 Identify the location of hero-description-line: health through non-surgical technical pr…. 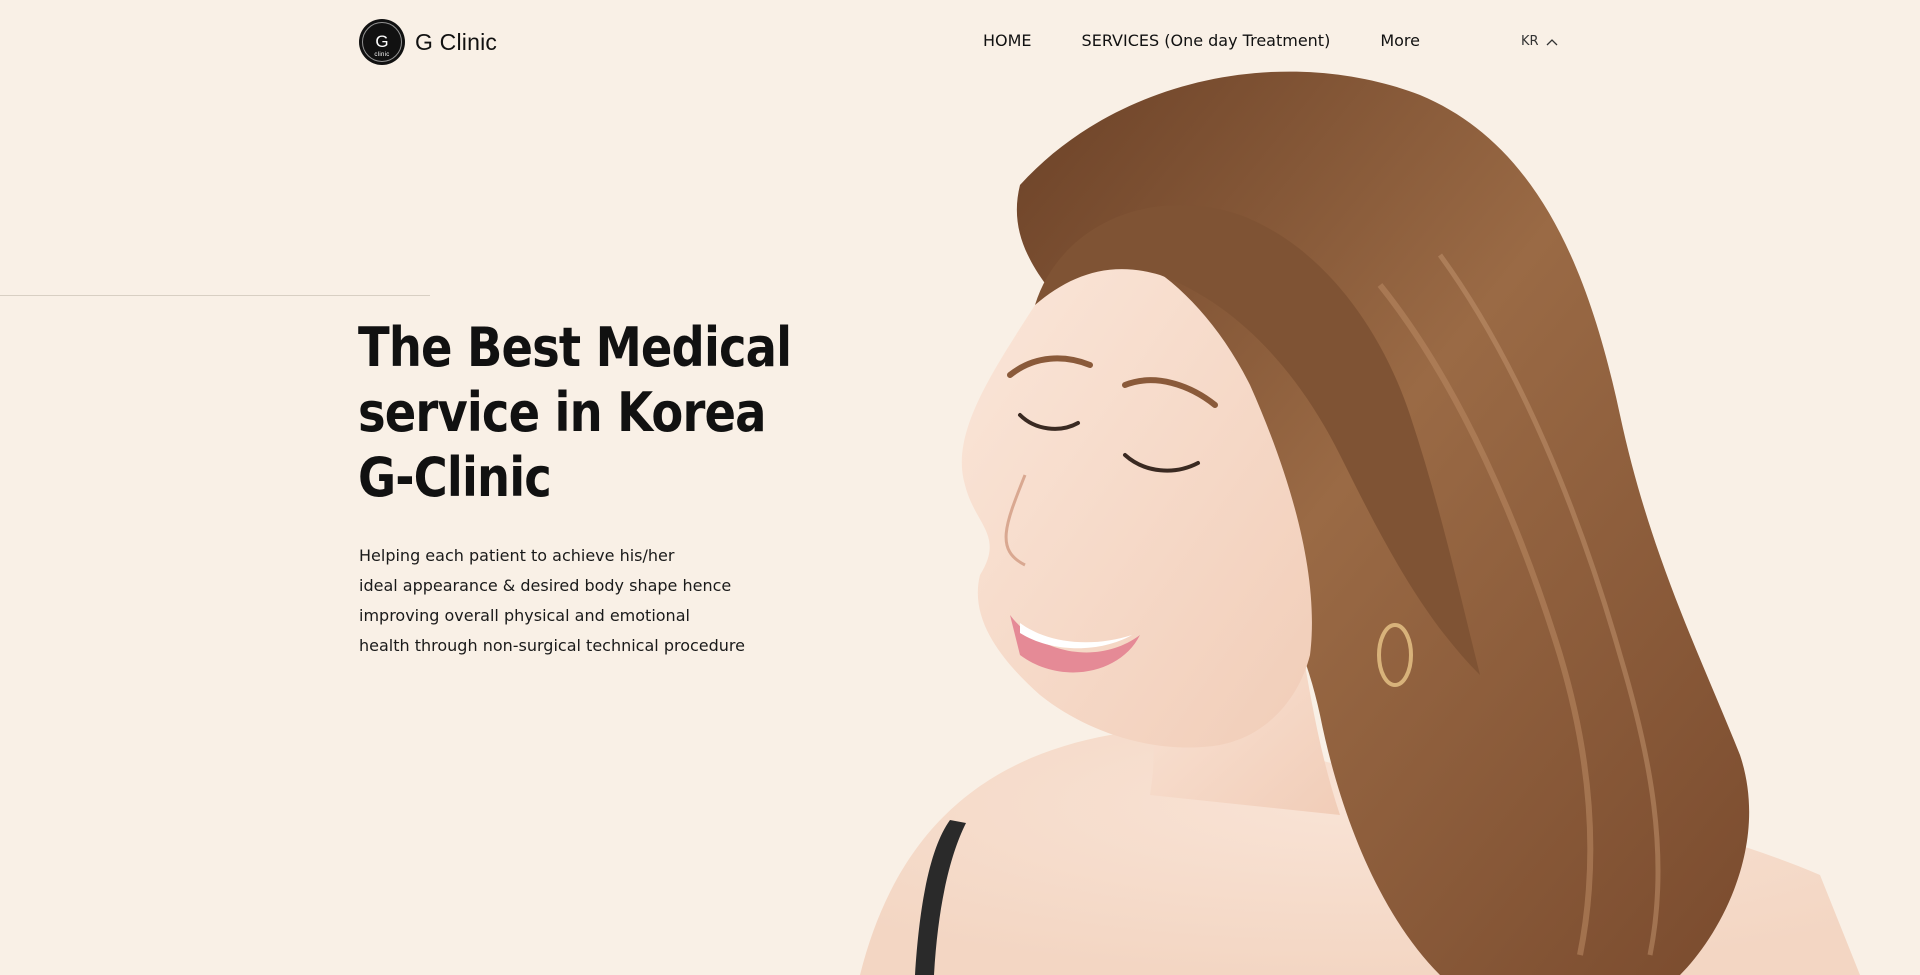
(552, 645).